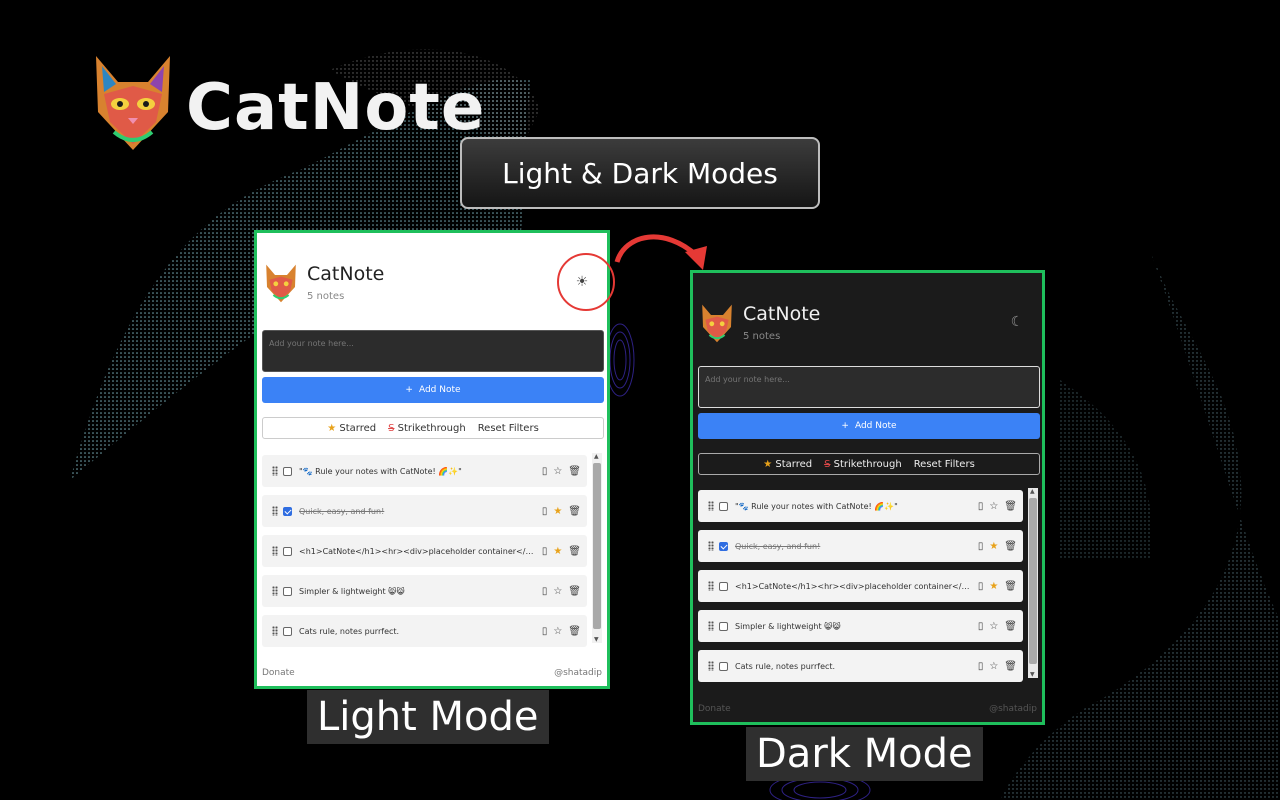 This screenshot has width=1280, height=800. I want to click on note-item: Quick, easy, and fun! ▯ ★ 🗑, so click(424, 511).